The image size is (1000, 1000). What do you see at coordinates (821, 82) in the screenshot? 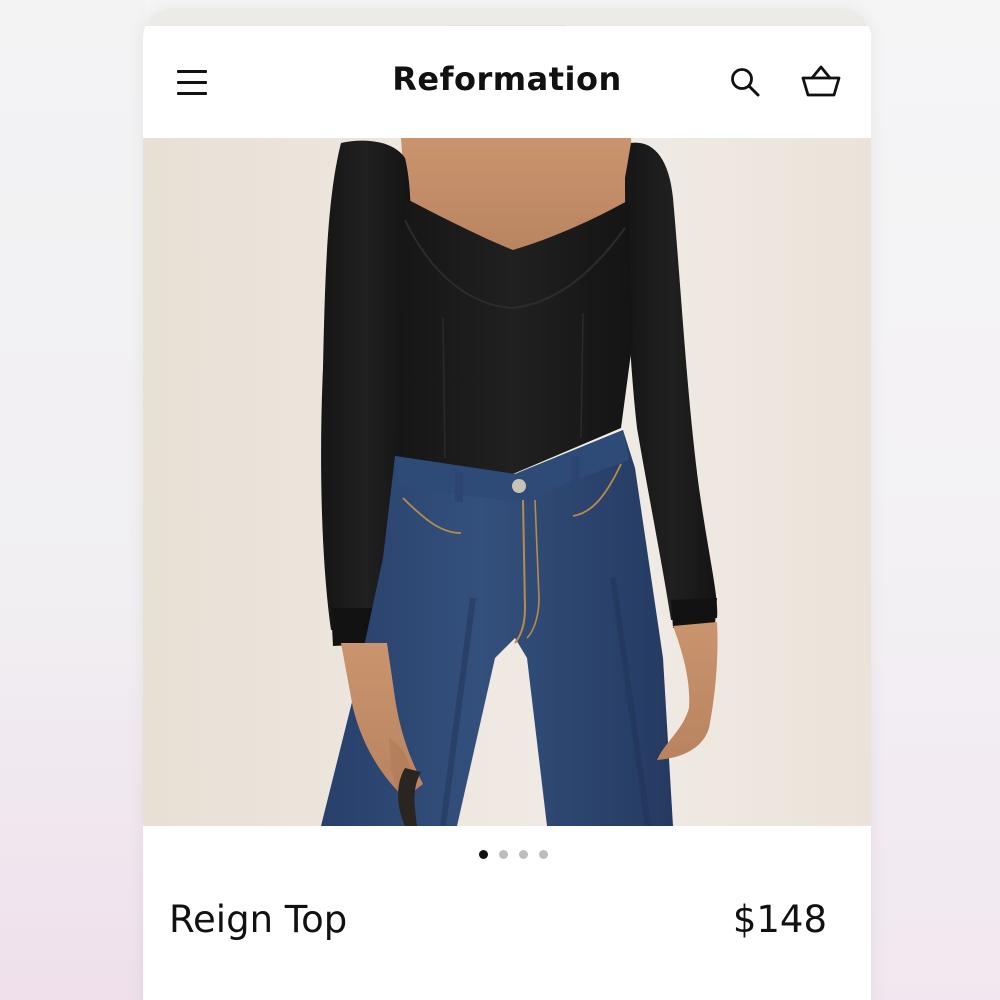
I see `shopping-basket-icon` at bounding box center [821, 82].